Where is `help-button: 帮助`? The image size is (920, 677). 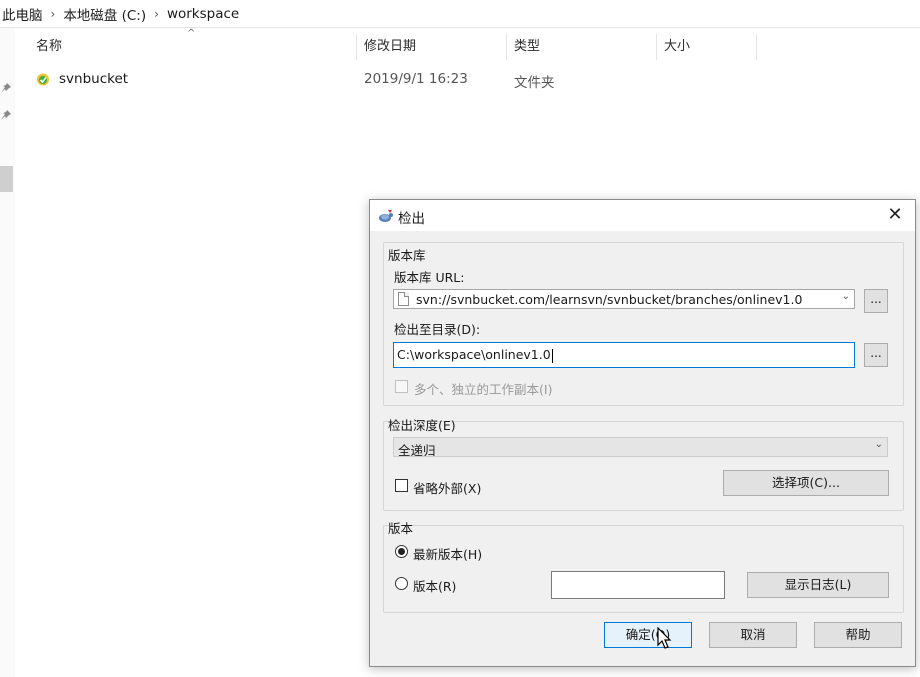 help-button: 帮助 is located at coordinates (858, 635).